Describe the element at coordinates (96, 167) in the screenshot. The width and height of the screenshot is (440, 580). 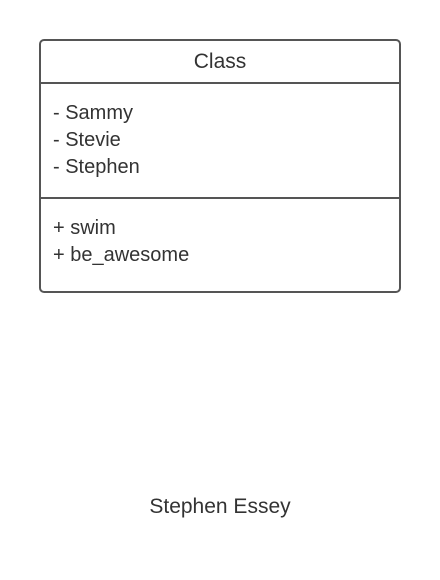
I see `attribute-stephen: - Stephen` at that location.